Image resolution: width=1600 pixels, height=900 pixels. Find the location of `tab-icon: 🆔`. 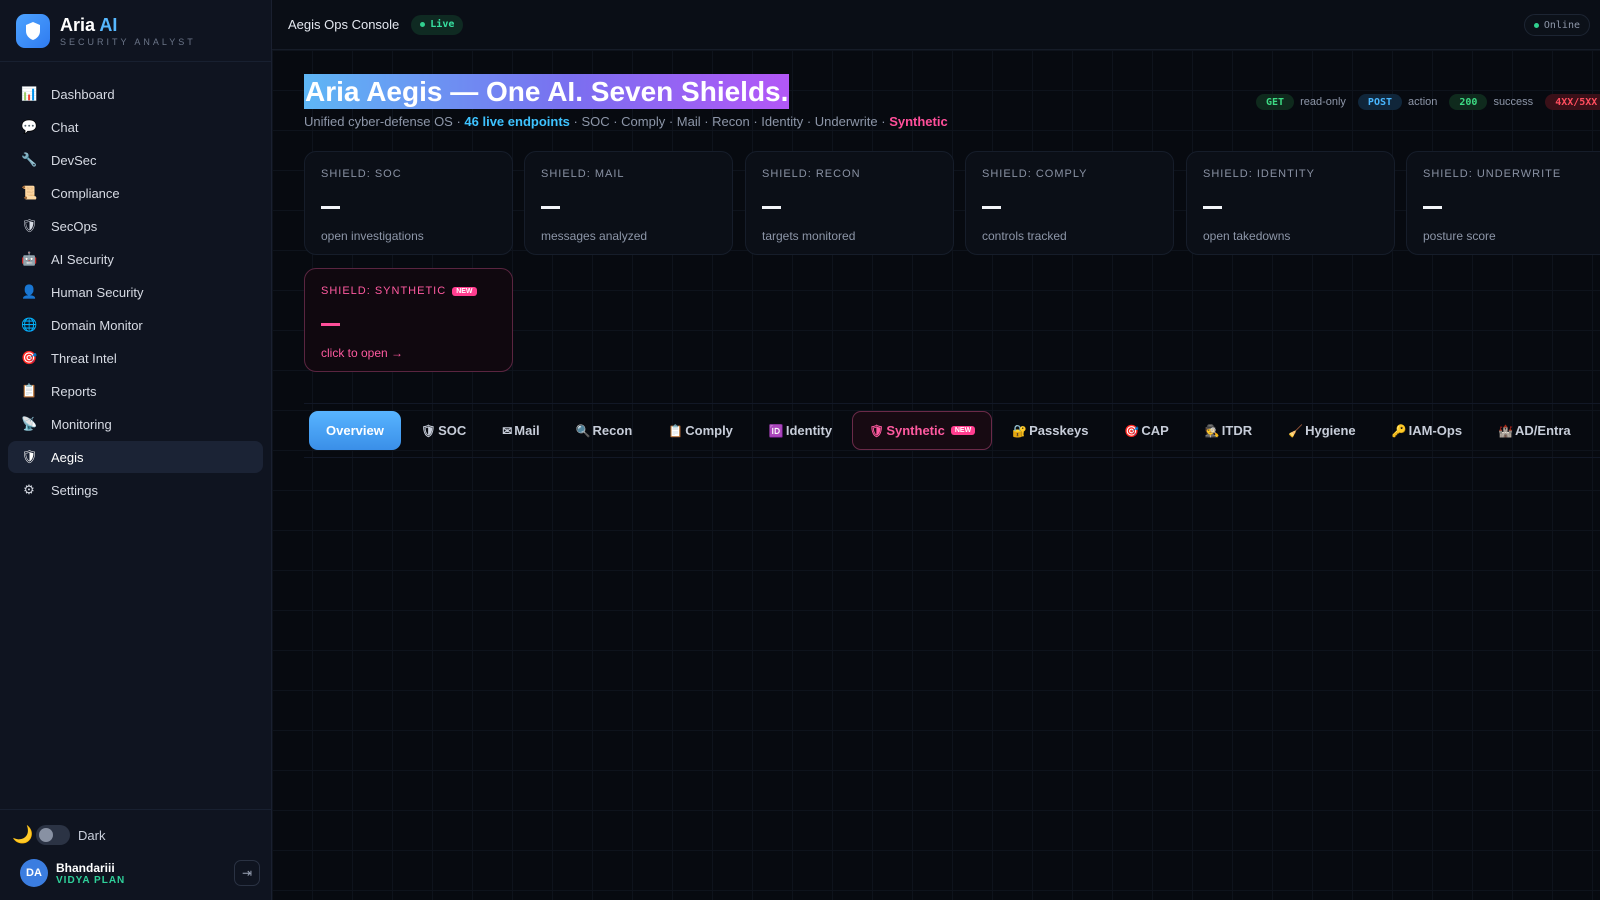

tab-icon: 🆔 is located at coordinates (776, 430).